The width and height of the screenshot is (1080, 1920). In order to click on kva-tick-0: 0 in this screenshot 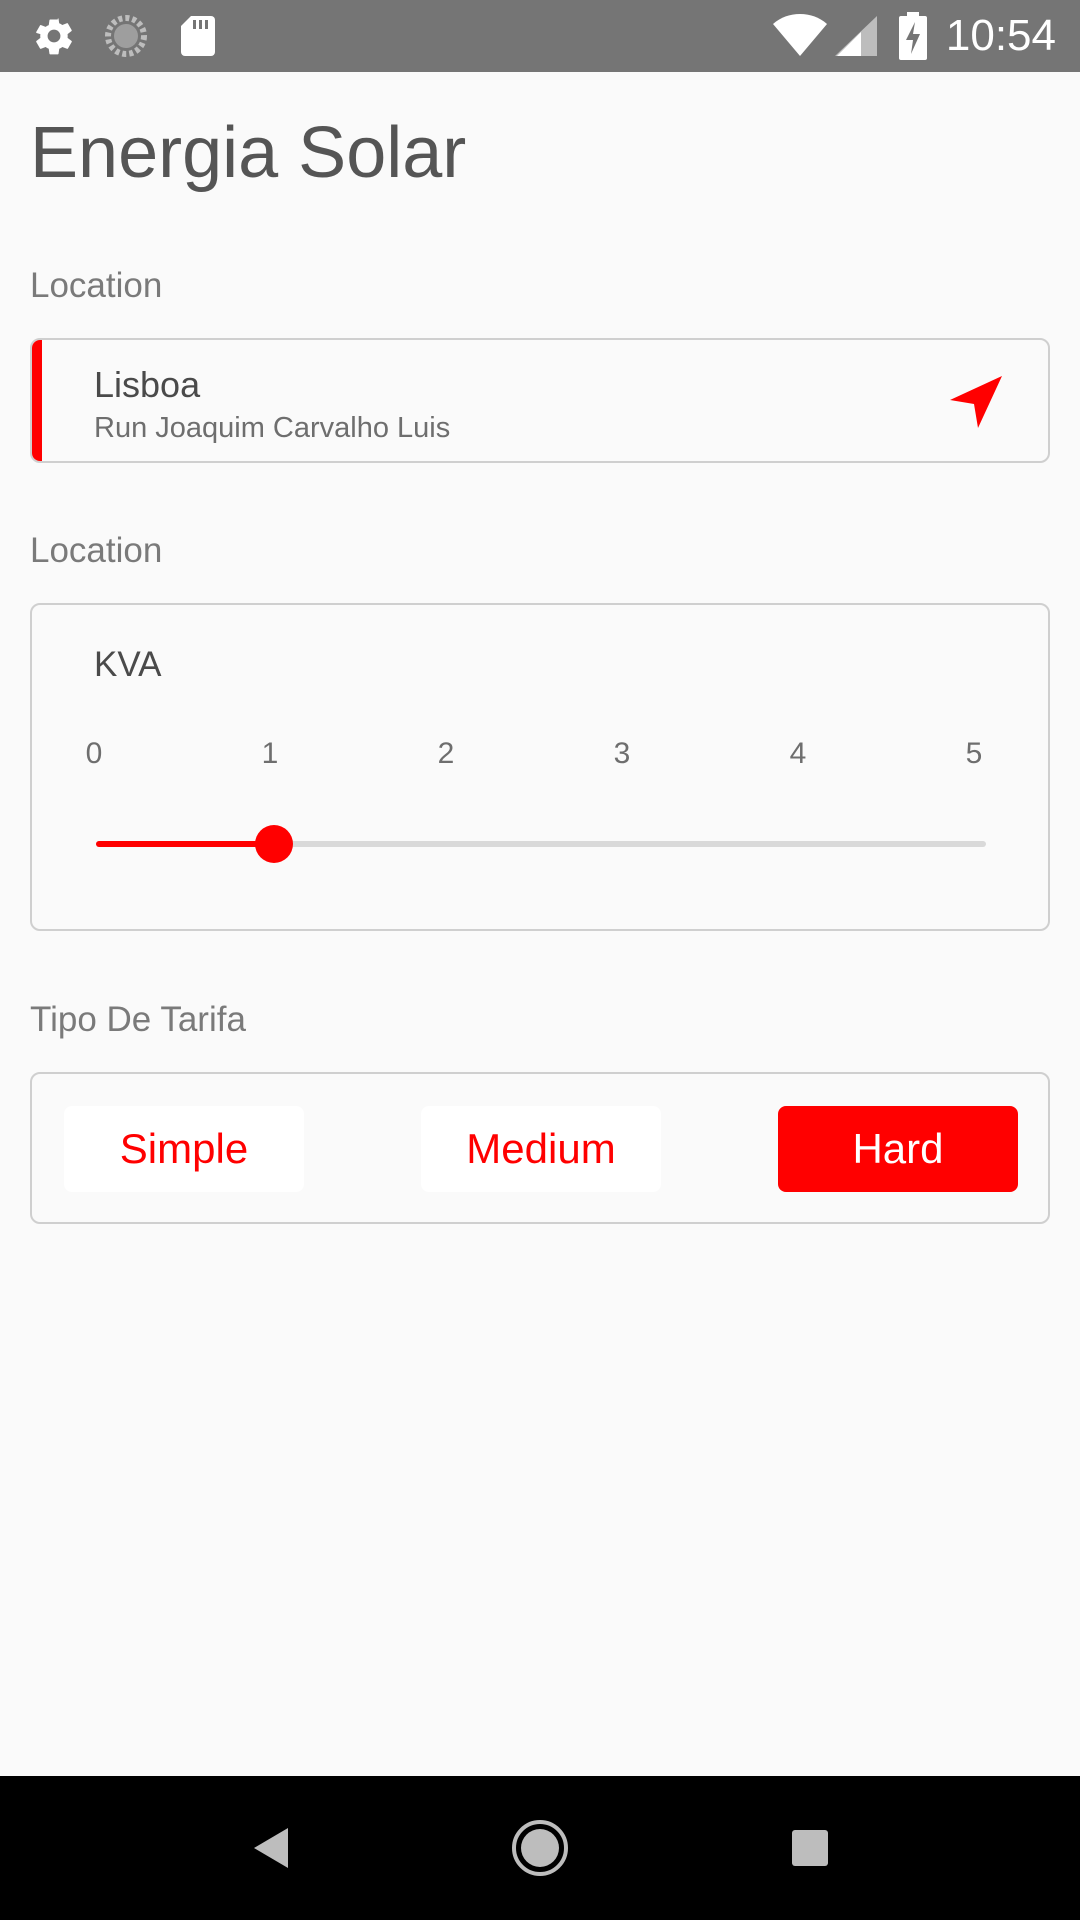, I will do `click(94, 753)`.